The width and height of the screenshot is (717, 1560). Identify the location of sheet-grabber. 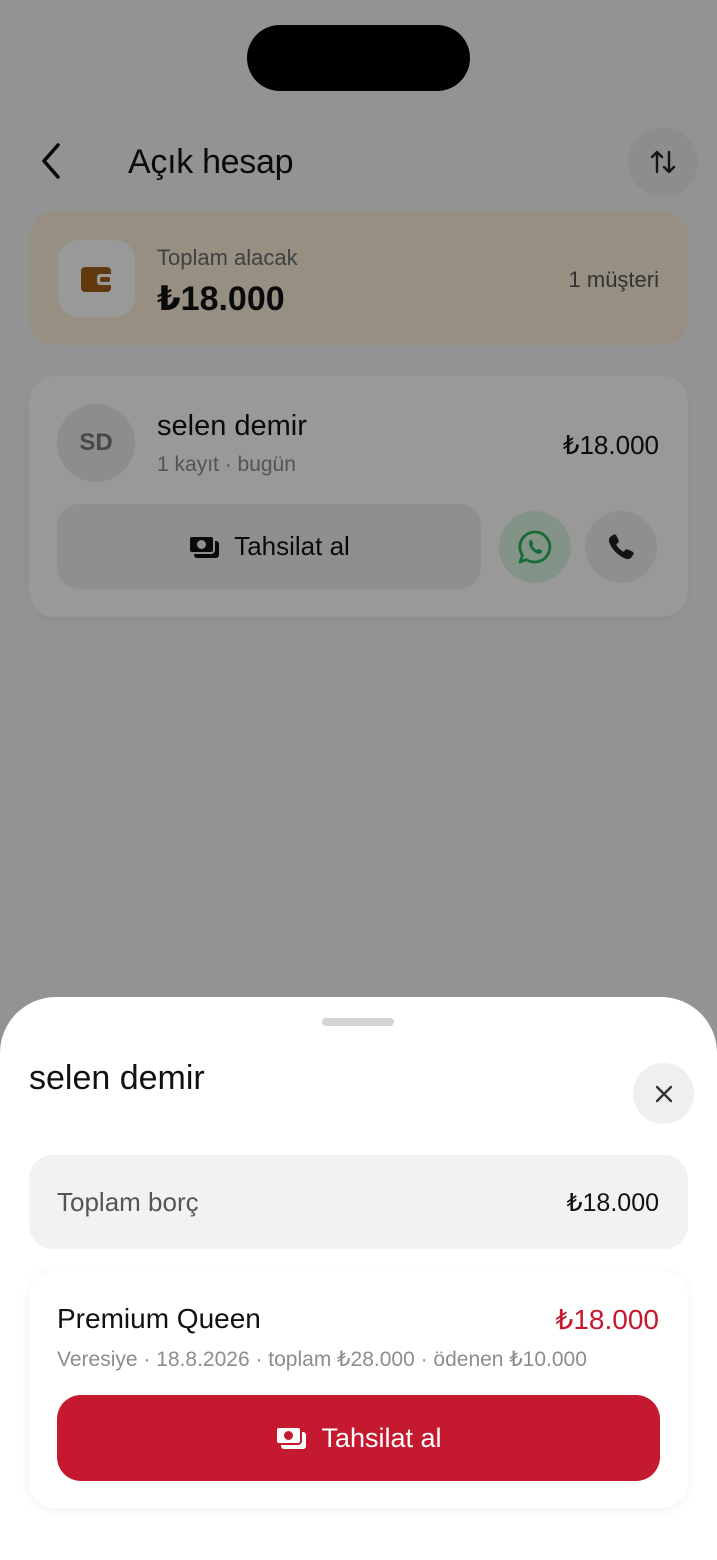
(358, 1022).